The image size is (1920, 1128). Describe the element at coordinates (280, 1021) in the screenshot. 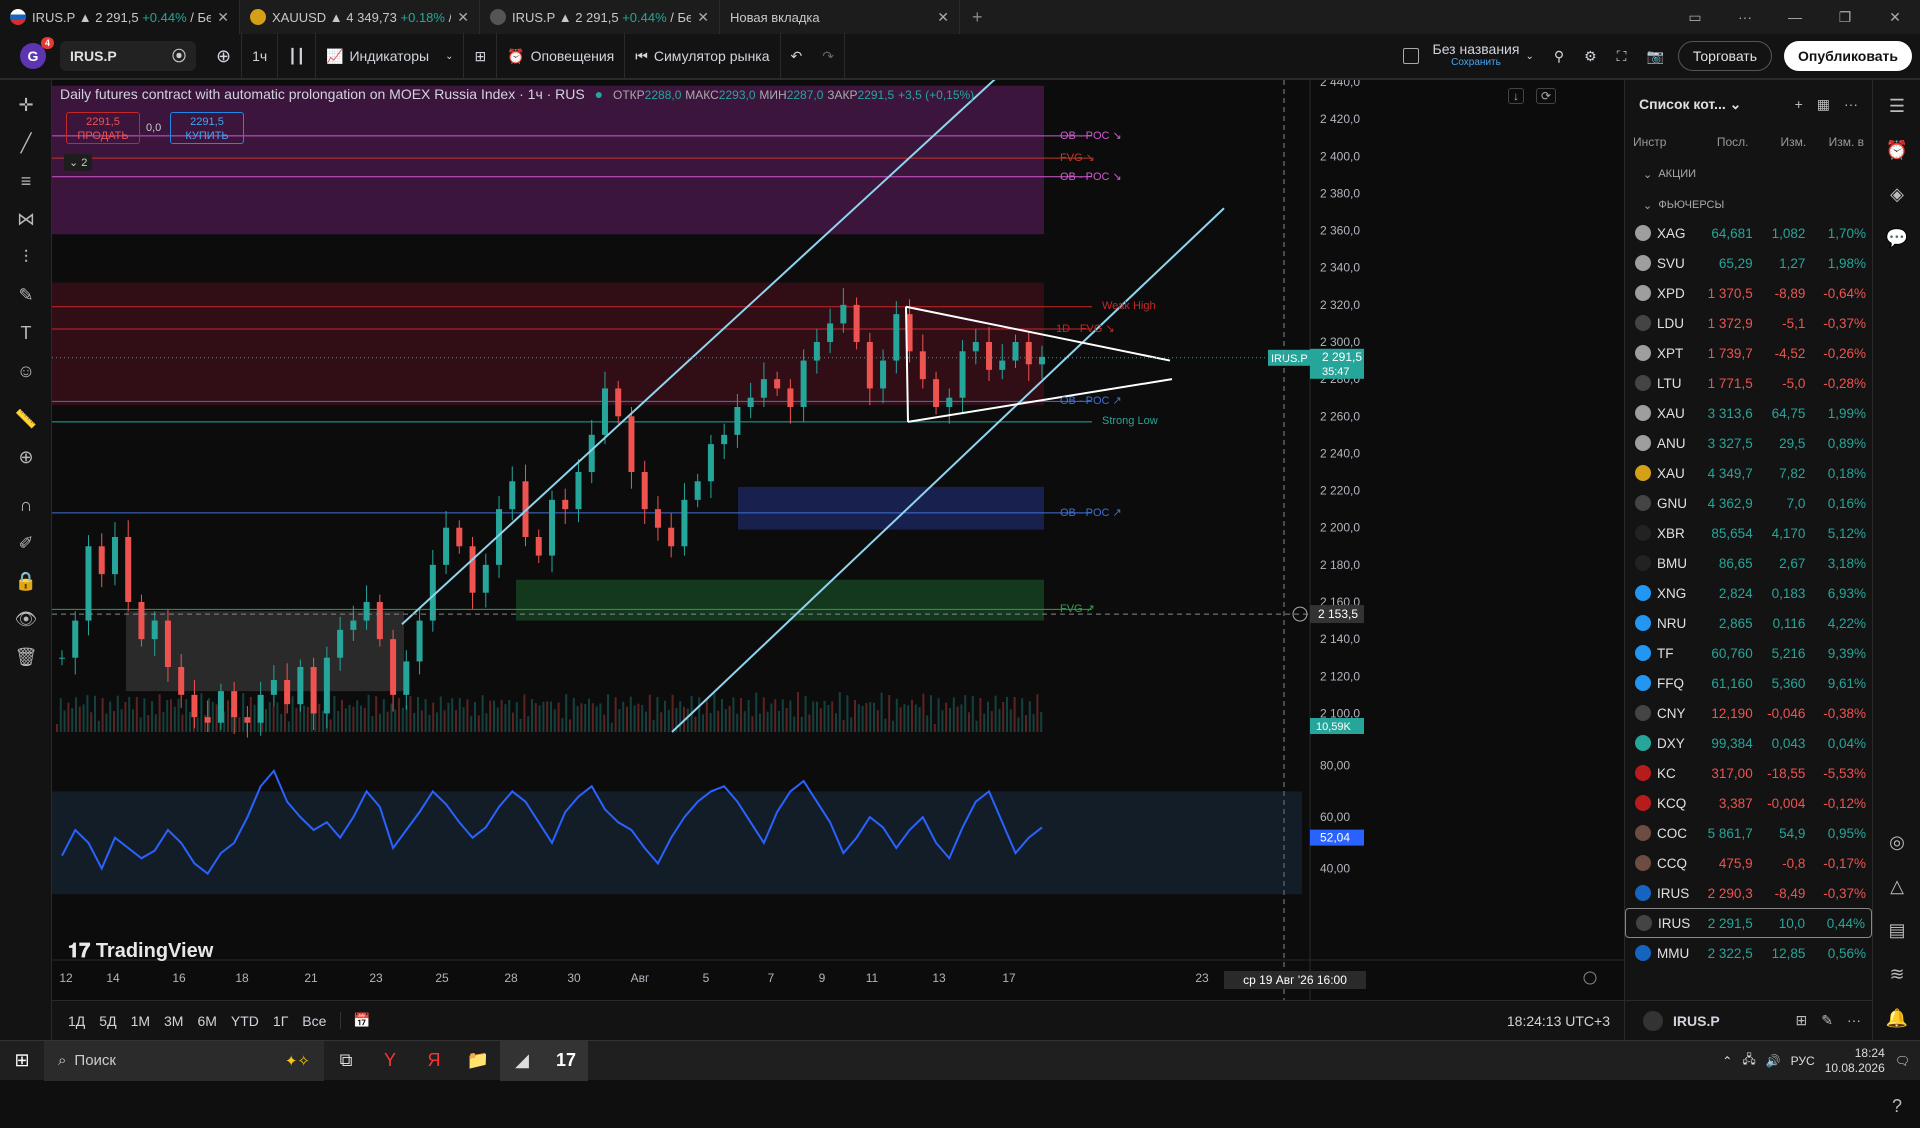

I see `range-1y: 1Г` at that location.